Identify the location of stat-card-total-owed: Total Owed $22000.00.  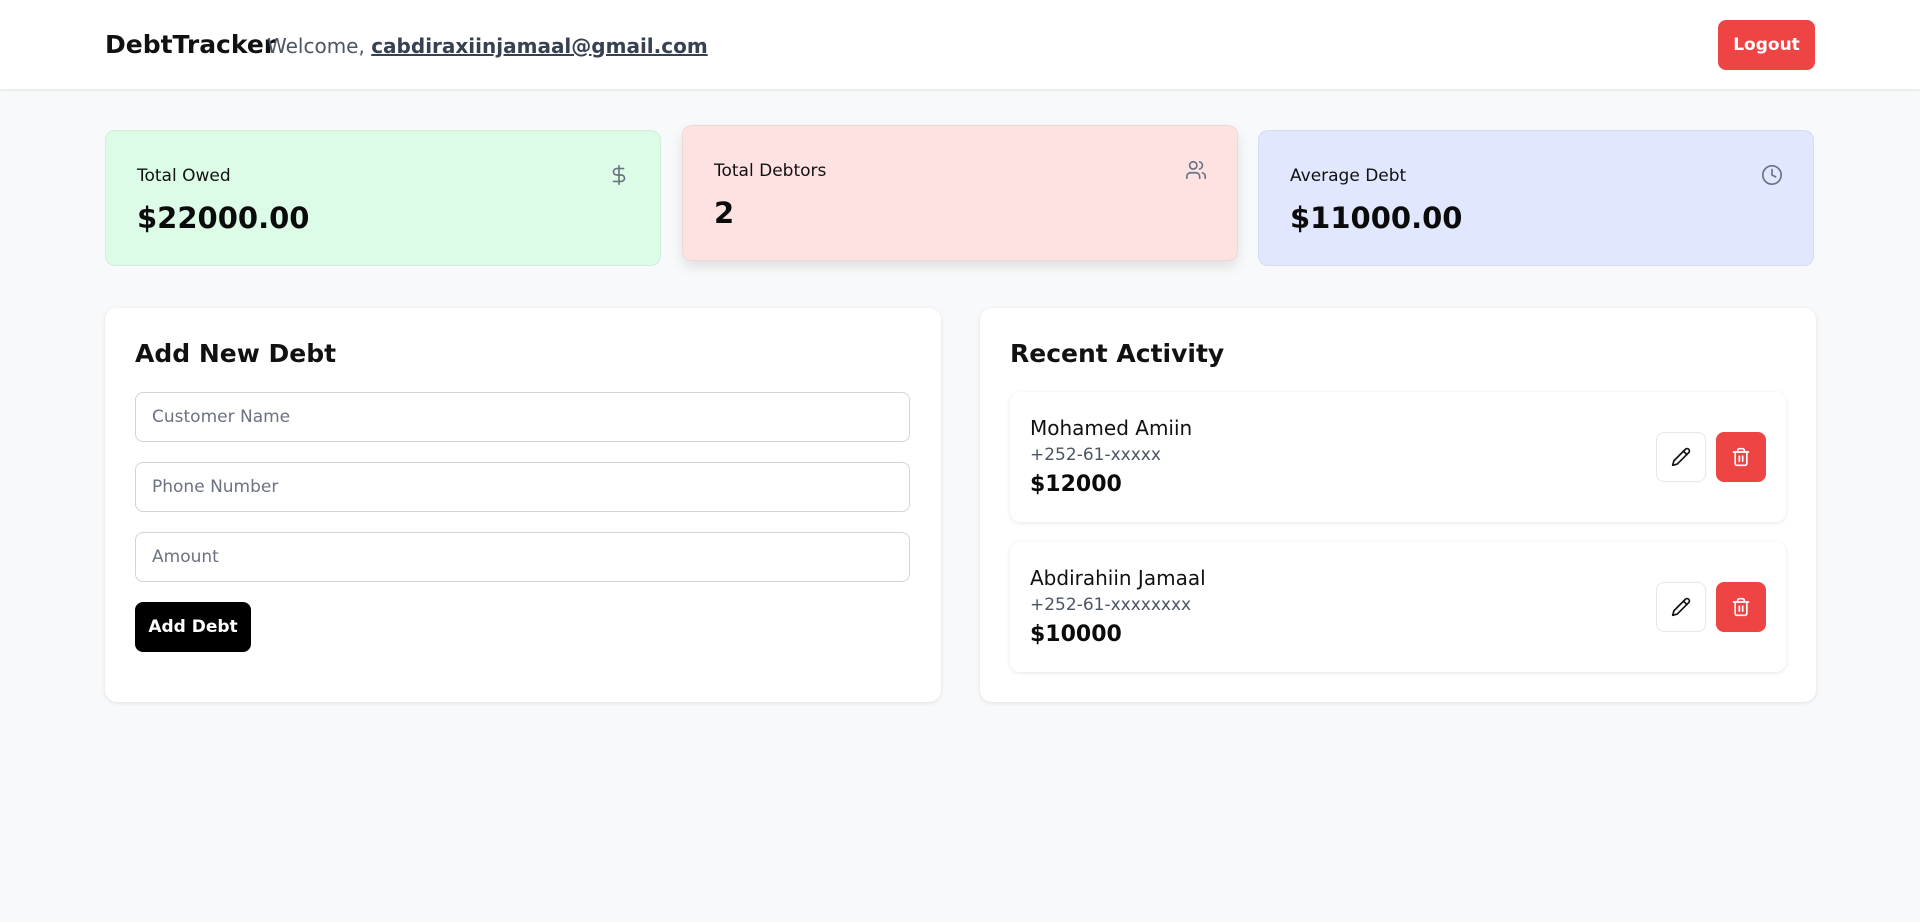
(383, 198).